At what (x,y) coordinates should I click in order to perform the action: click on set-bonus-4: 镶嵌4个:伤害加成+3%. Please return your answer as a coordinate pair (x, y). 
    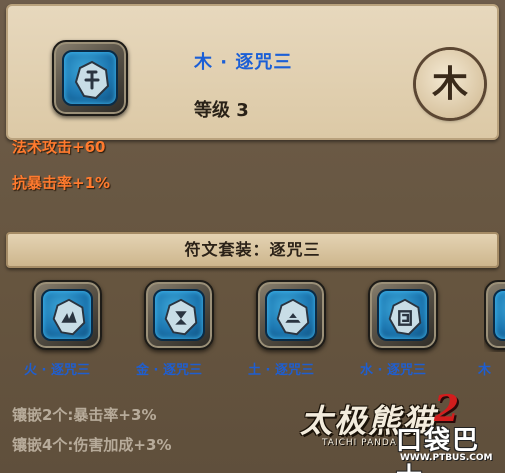
    Looking at the image, I should click on (92, 445).